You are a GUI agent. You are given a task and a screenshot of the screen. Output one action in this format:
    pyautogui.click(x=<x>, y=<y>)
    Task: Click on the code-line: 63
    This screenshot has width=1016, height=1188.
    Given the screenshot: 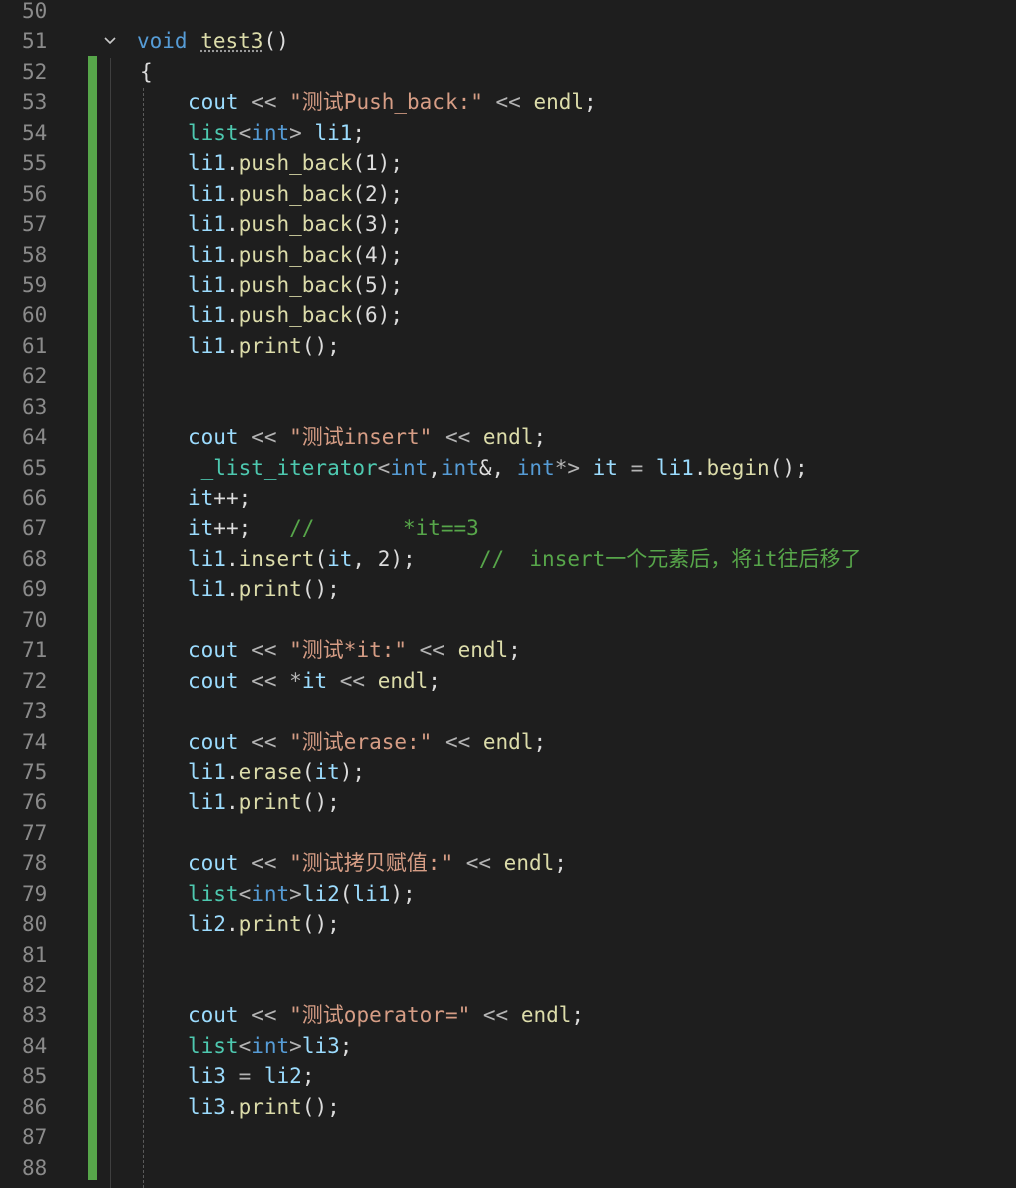 What is the action you would take?
    pyautogui.click(x=508, y=407)
    